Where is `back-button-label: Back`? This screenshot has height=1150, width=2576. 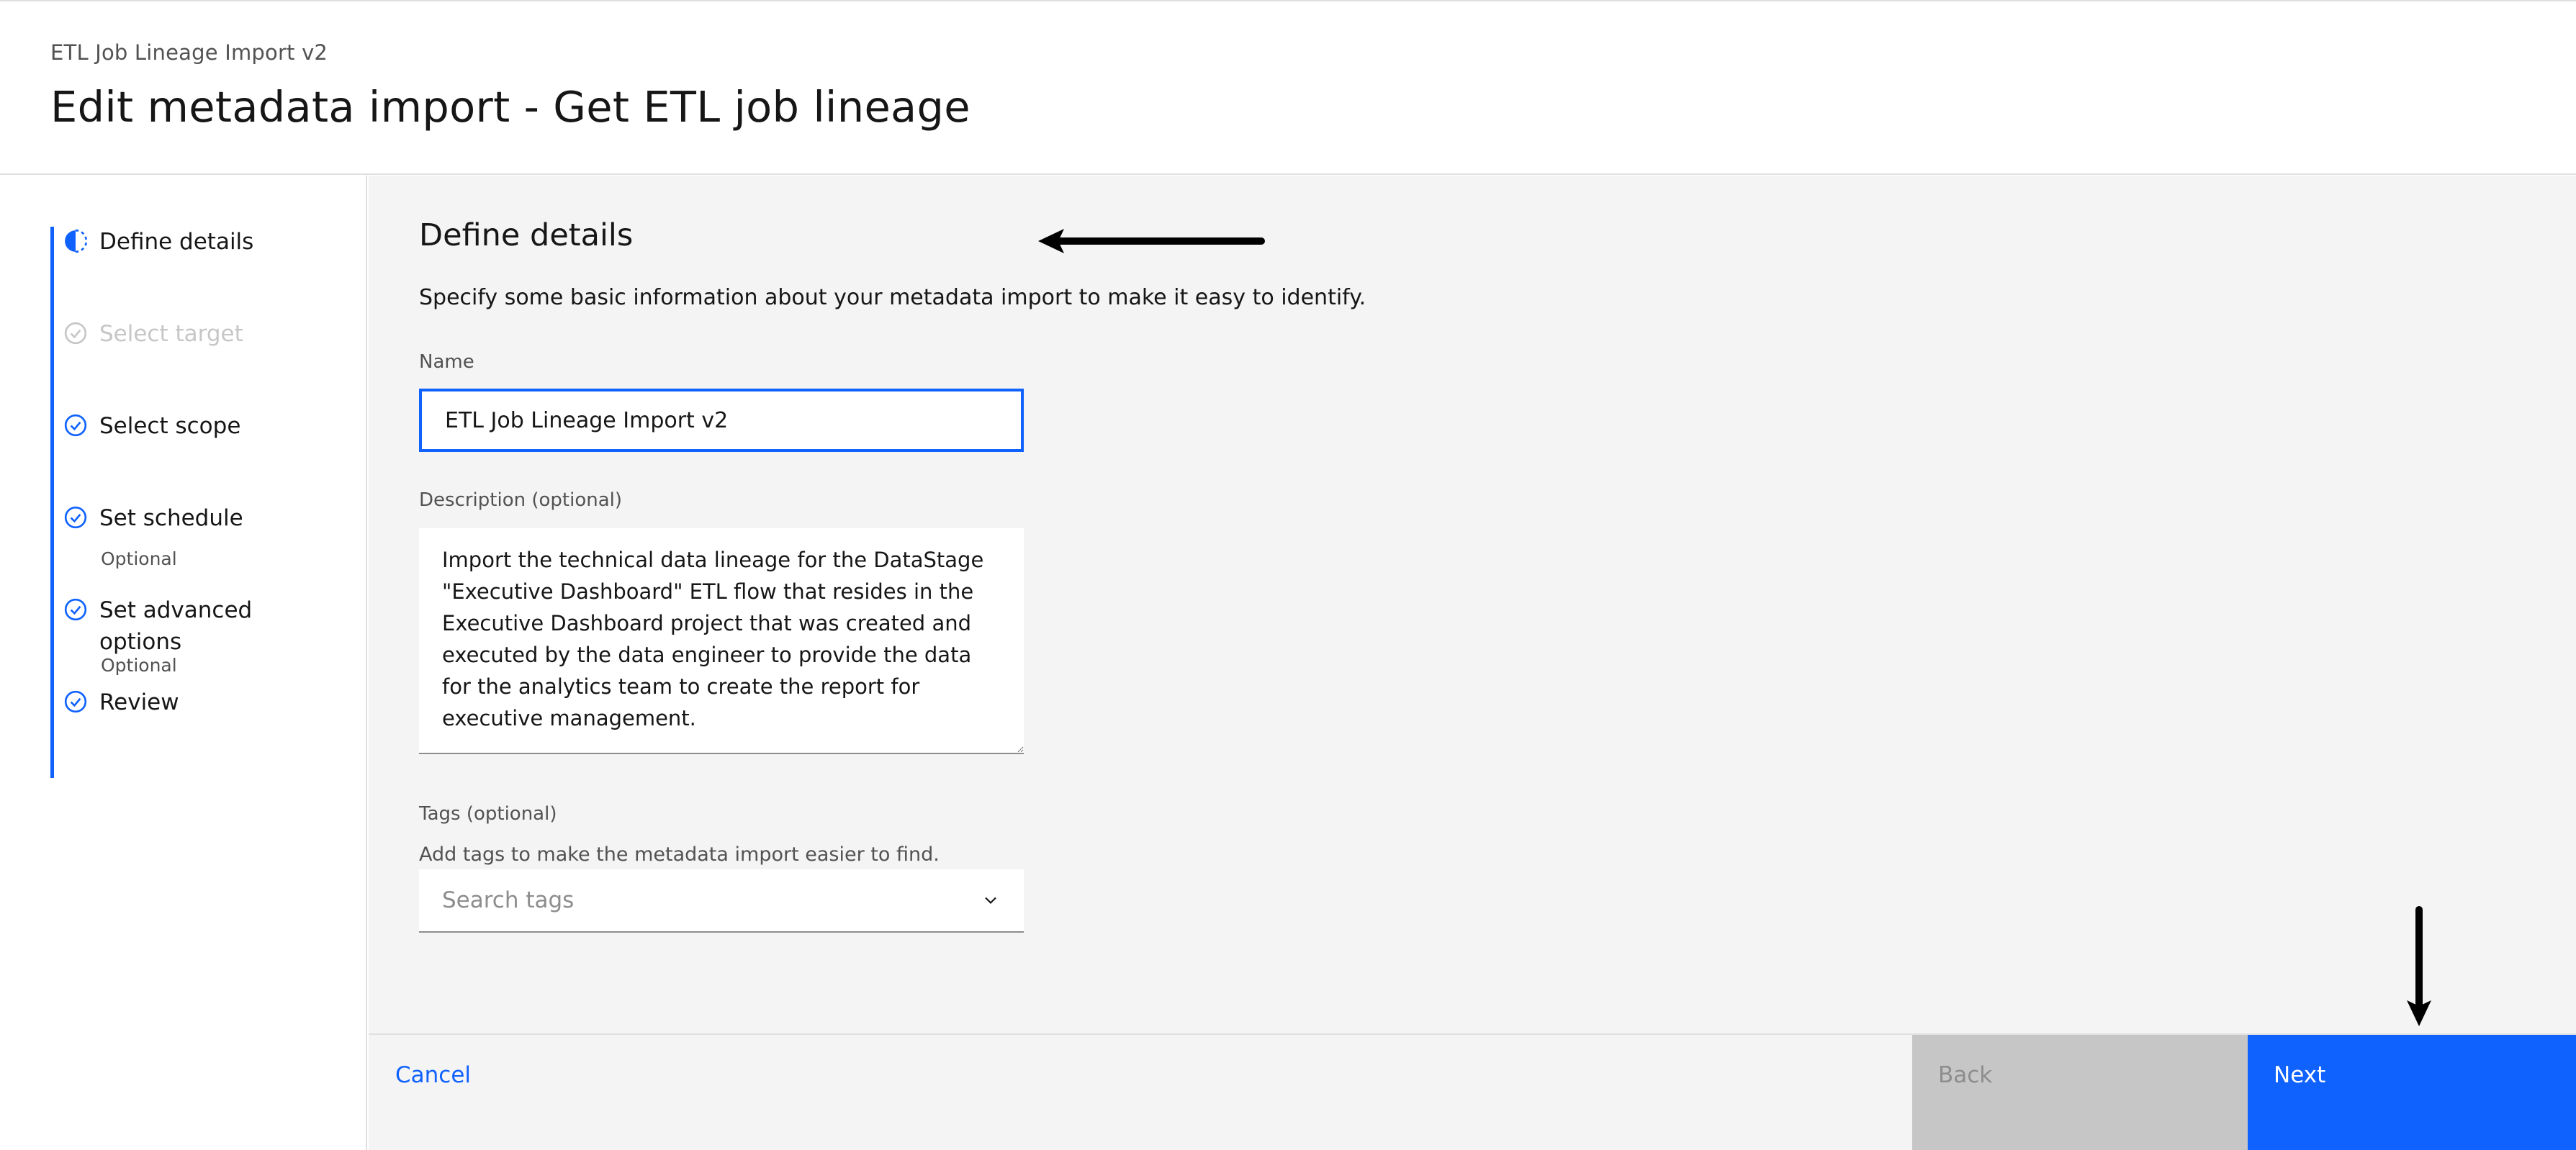 back-button-label: Back is located at coordinates (1965, 1075).